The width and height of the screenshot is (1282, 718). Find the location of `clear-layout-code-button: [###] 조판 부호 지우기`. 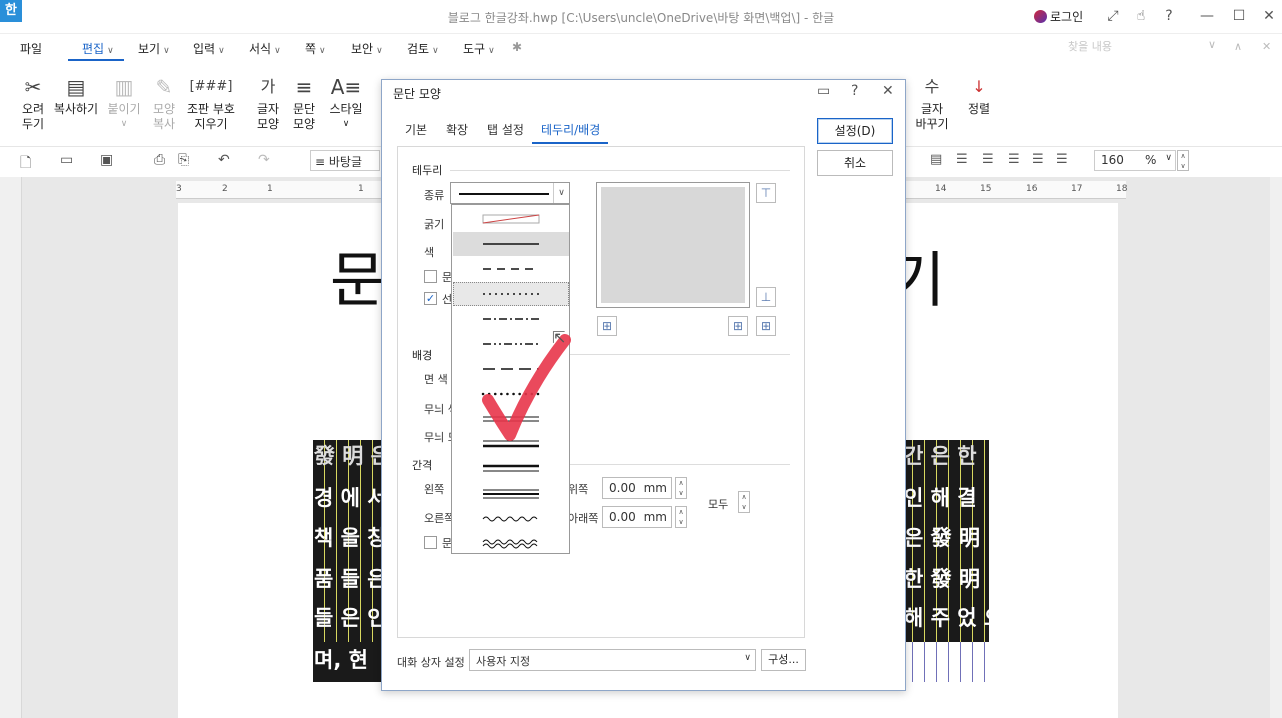

clear-layout-code-button: [###] 조판 부호 지우기 is located at coordinates (211, 102).